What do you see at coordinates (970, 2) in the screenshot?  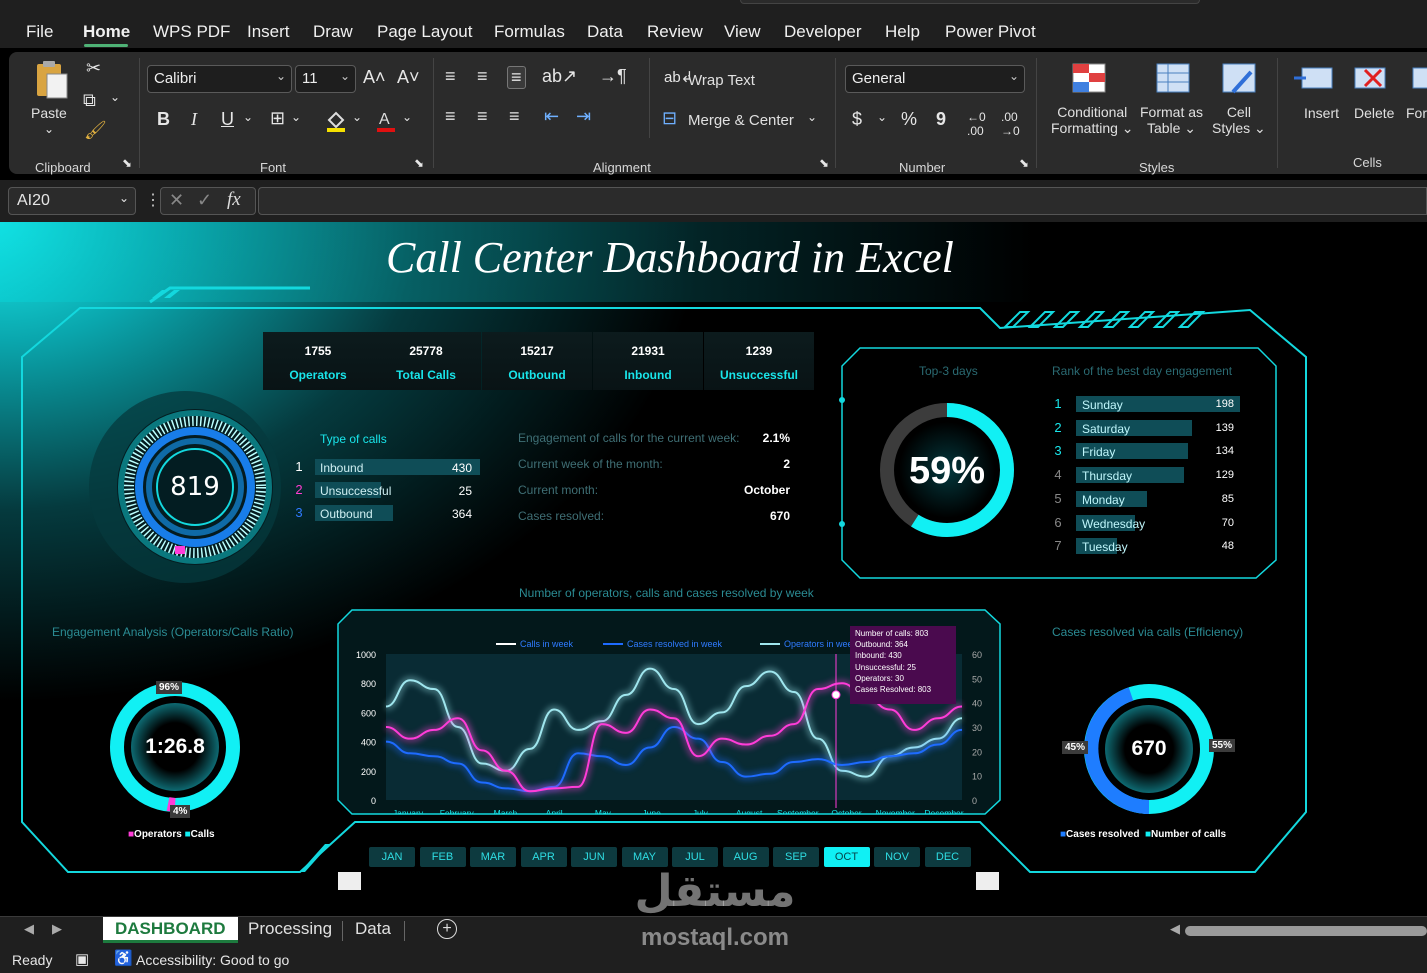 I see `title-bar-search` at bounding box center [970, 2].